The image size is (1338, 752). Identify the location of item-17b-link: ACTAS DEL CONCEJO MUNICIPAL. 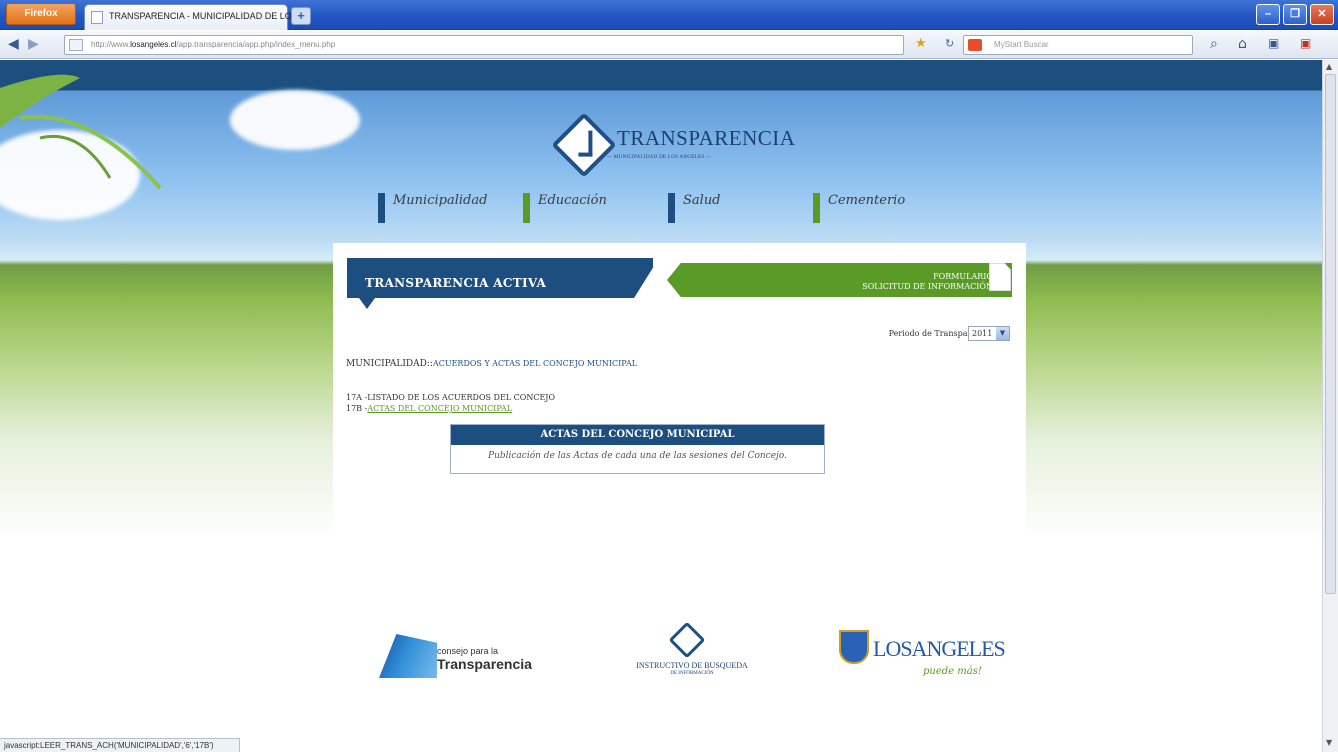
(439, 408).